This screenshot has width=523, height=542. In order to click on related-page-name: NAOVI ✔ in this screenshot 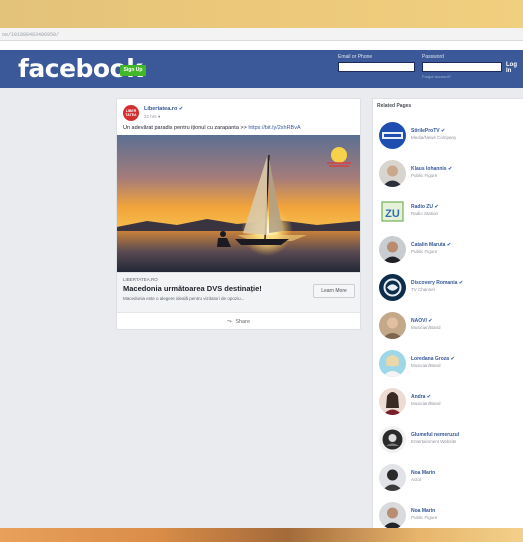, I will do `click(422, 321)`.